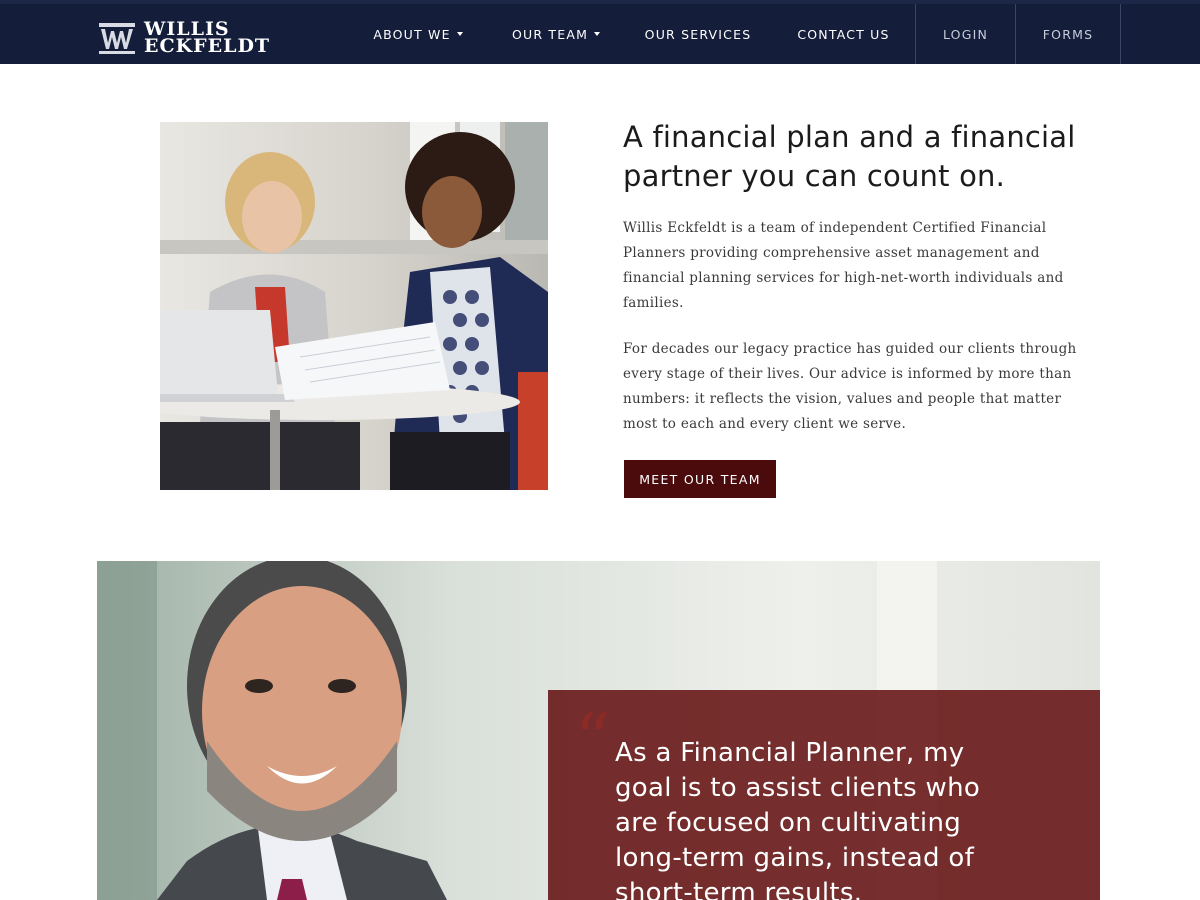 This screenshot has height=900, width=1200. Describe the element at coordinates (550, 34) in the screenshot. I see `nav-our-team-label: OUR TEAM` at that location.